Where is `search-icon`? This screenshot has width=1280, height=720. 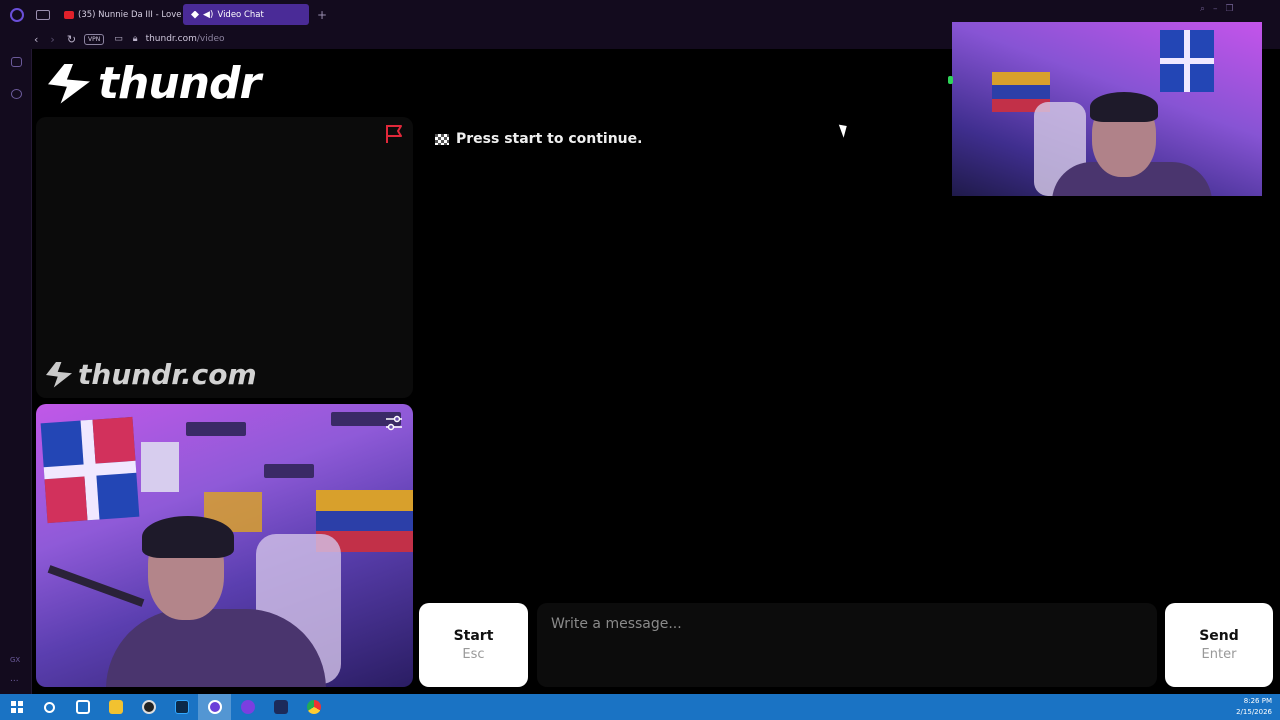 search-icon is located at coordinates (49, 707).